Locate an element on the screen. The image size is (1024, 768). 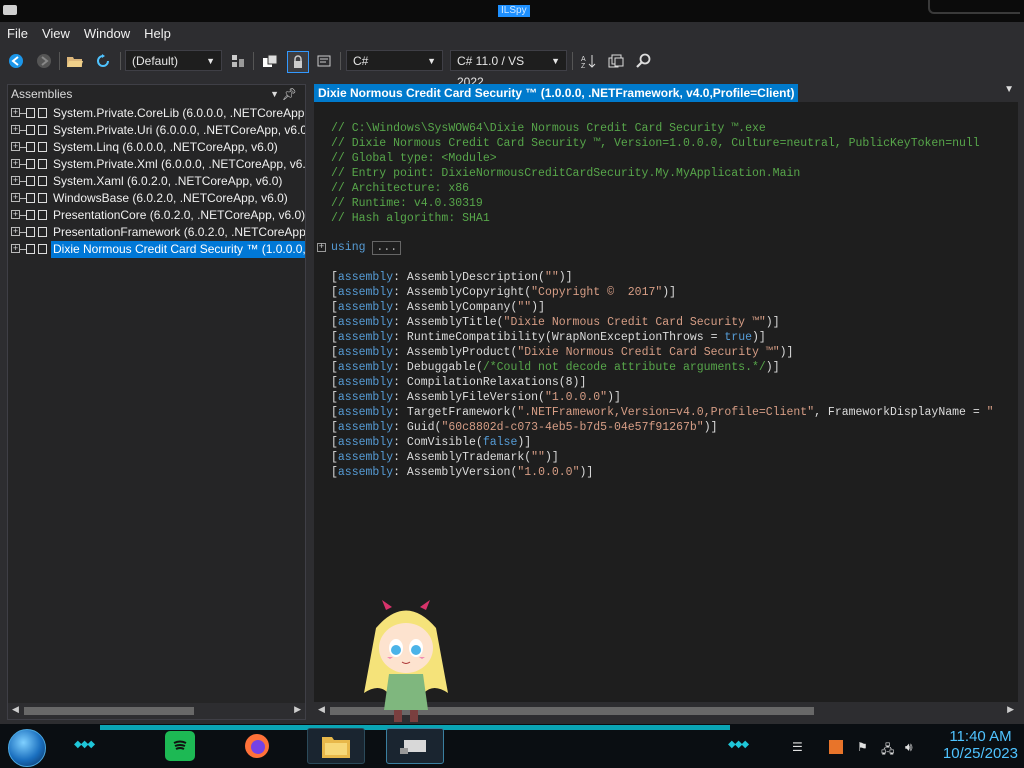
chevron-decoration-icon: ◆◆◆ is located at coordinates (738, 744).